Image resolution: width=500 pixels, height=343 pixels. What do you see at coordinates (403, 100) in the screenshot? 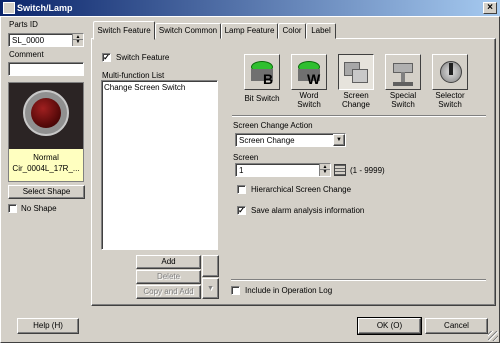
I see `special-switch-label: Special Switch` at bounding box center [403, 100].